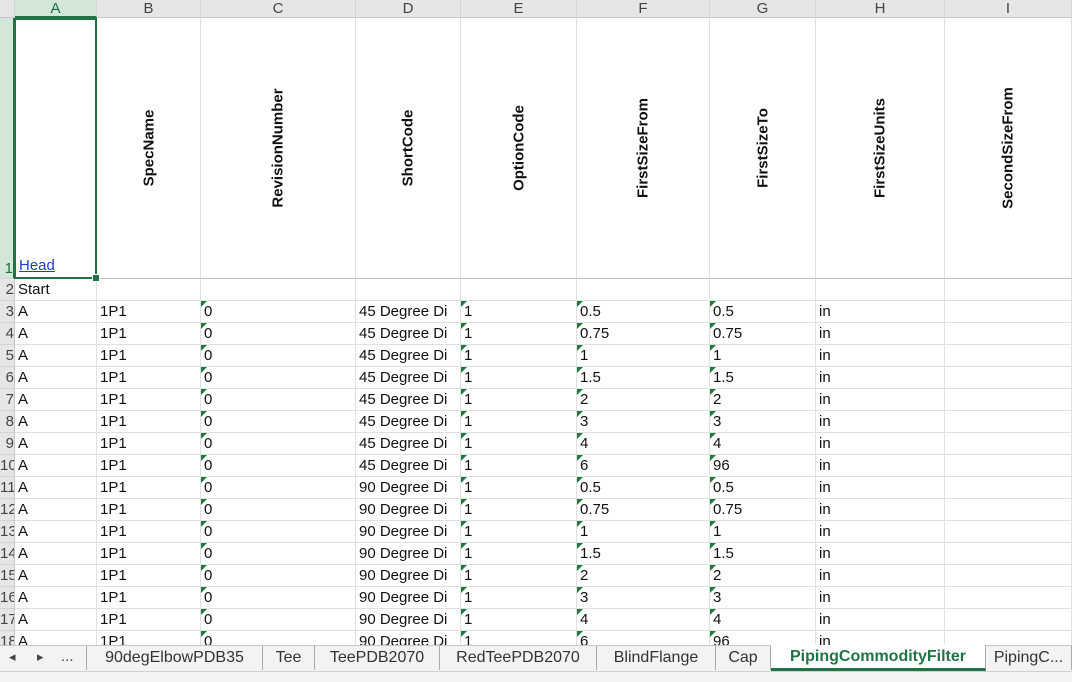  I want to click on row-header-7: 7, so click(7, 400).